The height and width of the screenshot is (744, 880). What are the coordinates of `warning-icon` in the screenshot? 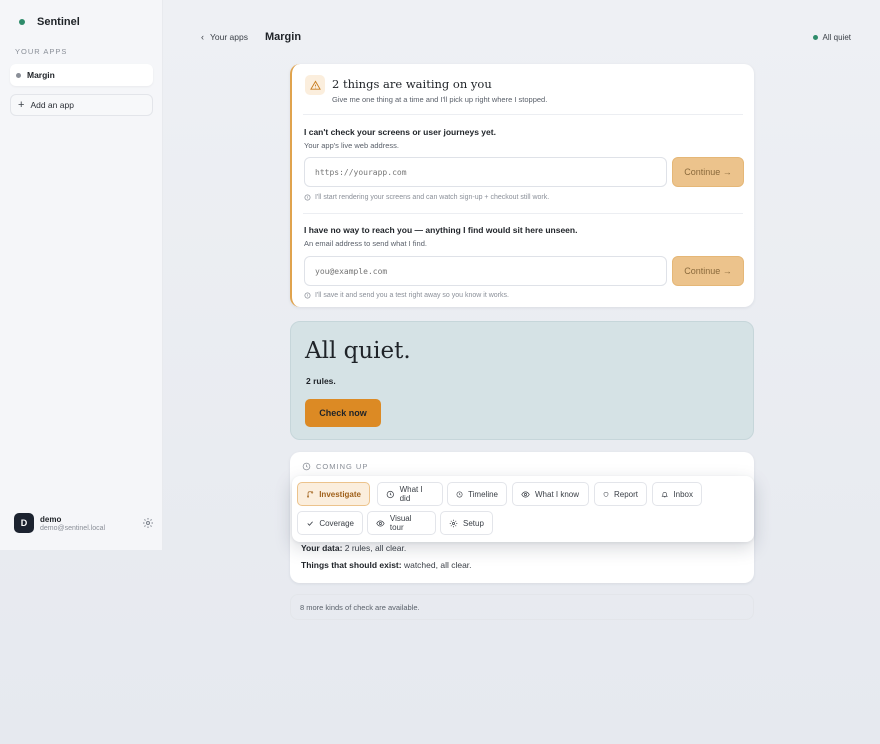 It's located at (315, 85).